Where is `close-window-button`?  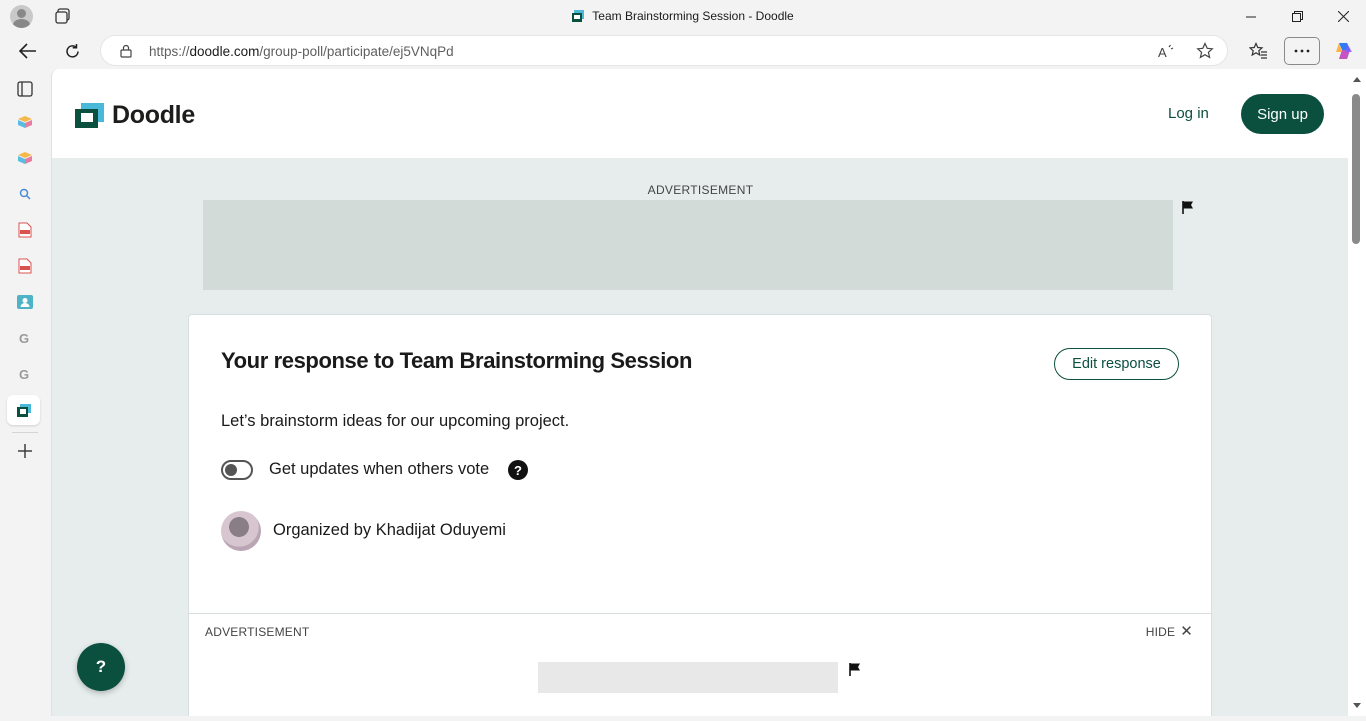
close-window-button is located at coordinates (1343, 16).